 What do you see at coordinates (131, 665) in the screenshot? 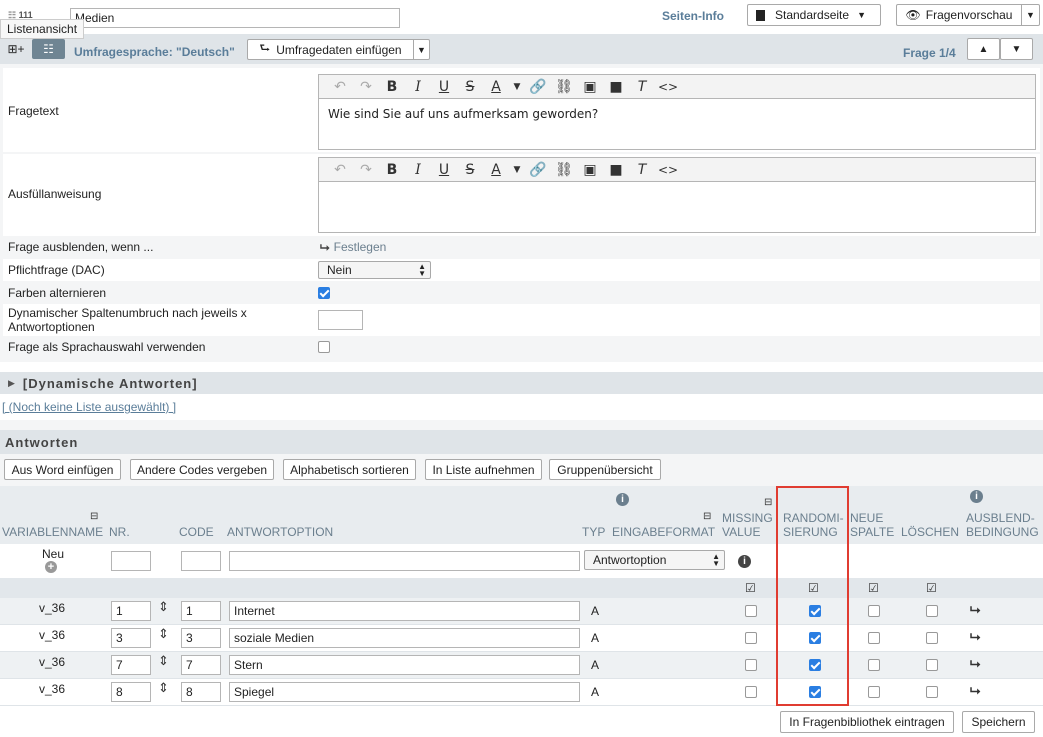
I see `row-nr-input: 7` at bounding box center [131, 665].